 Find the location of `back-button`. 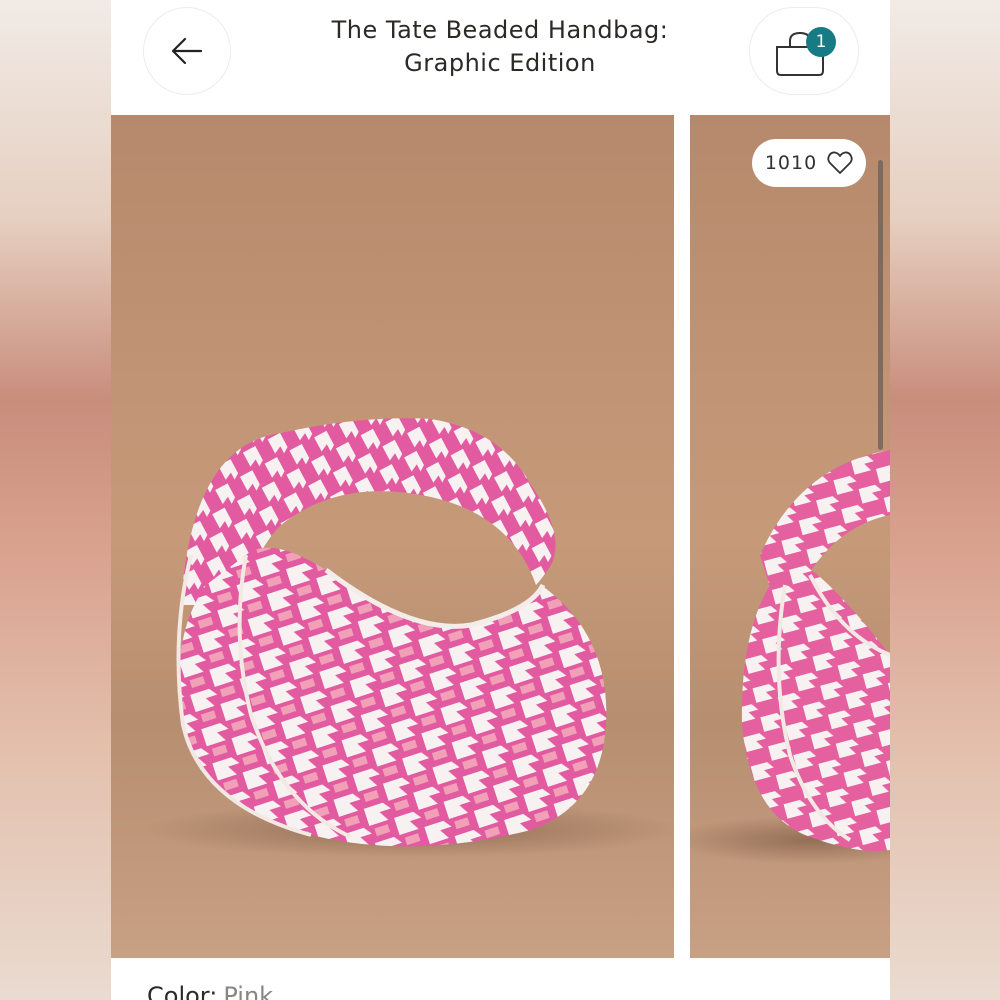

back-button is located at coordinates (187, 51).